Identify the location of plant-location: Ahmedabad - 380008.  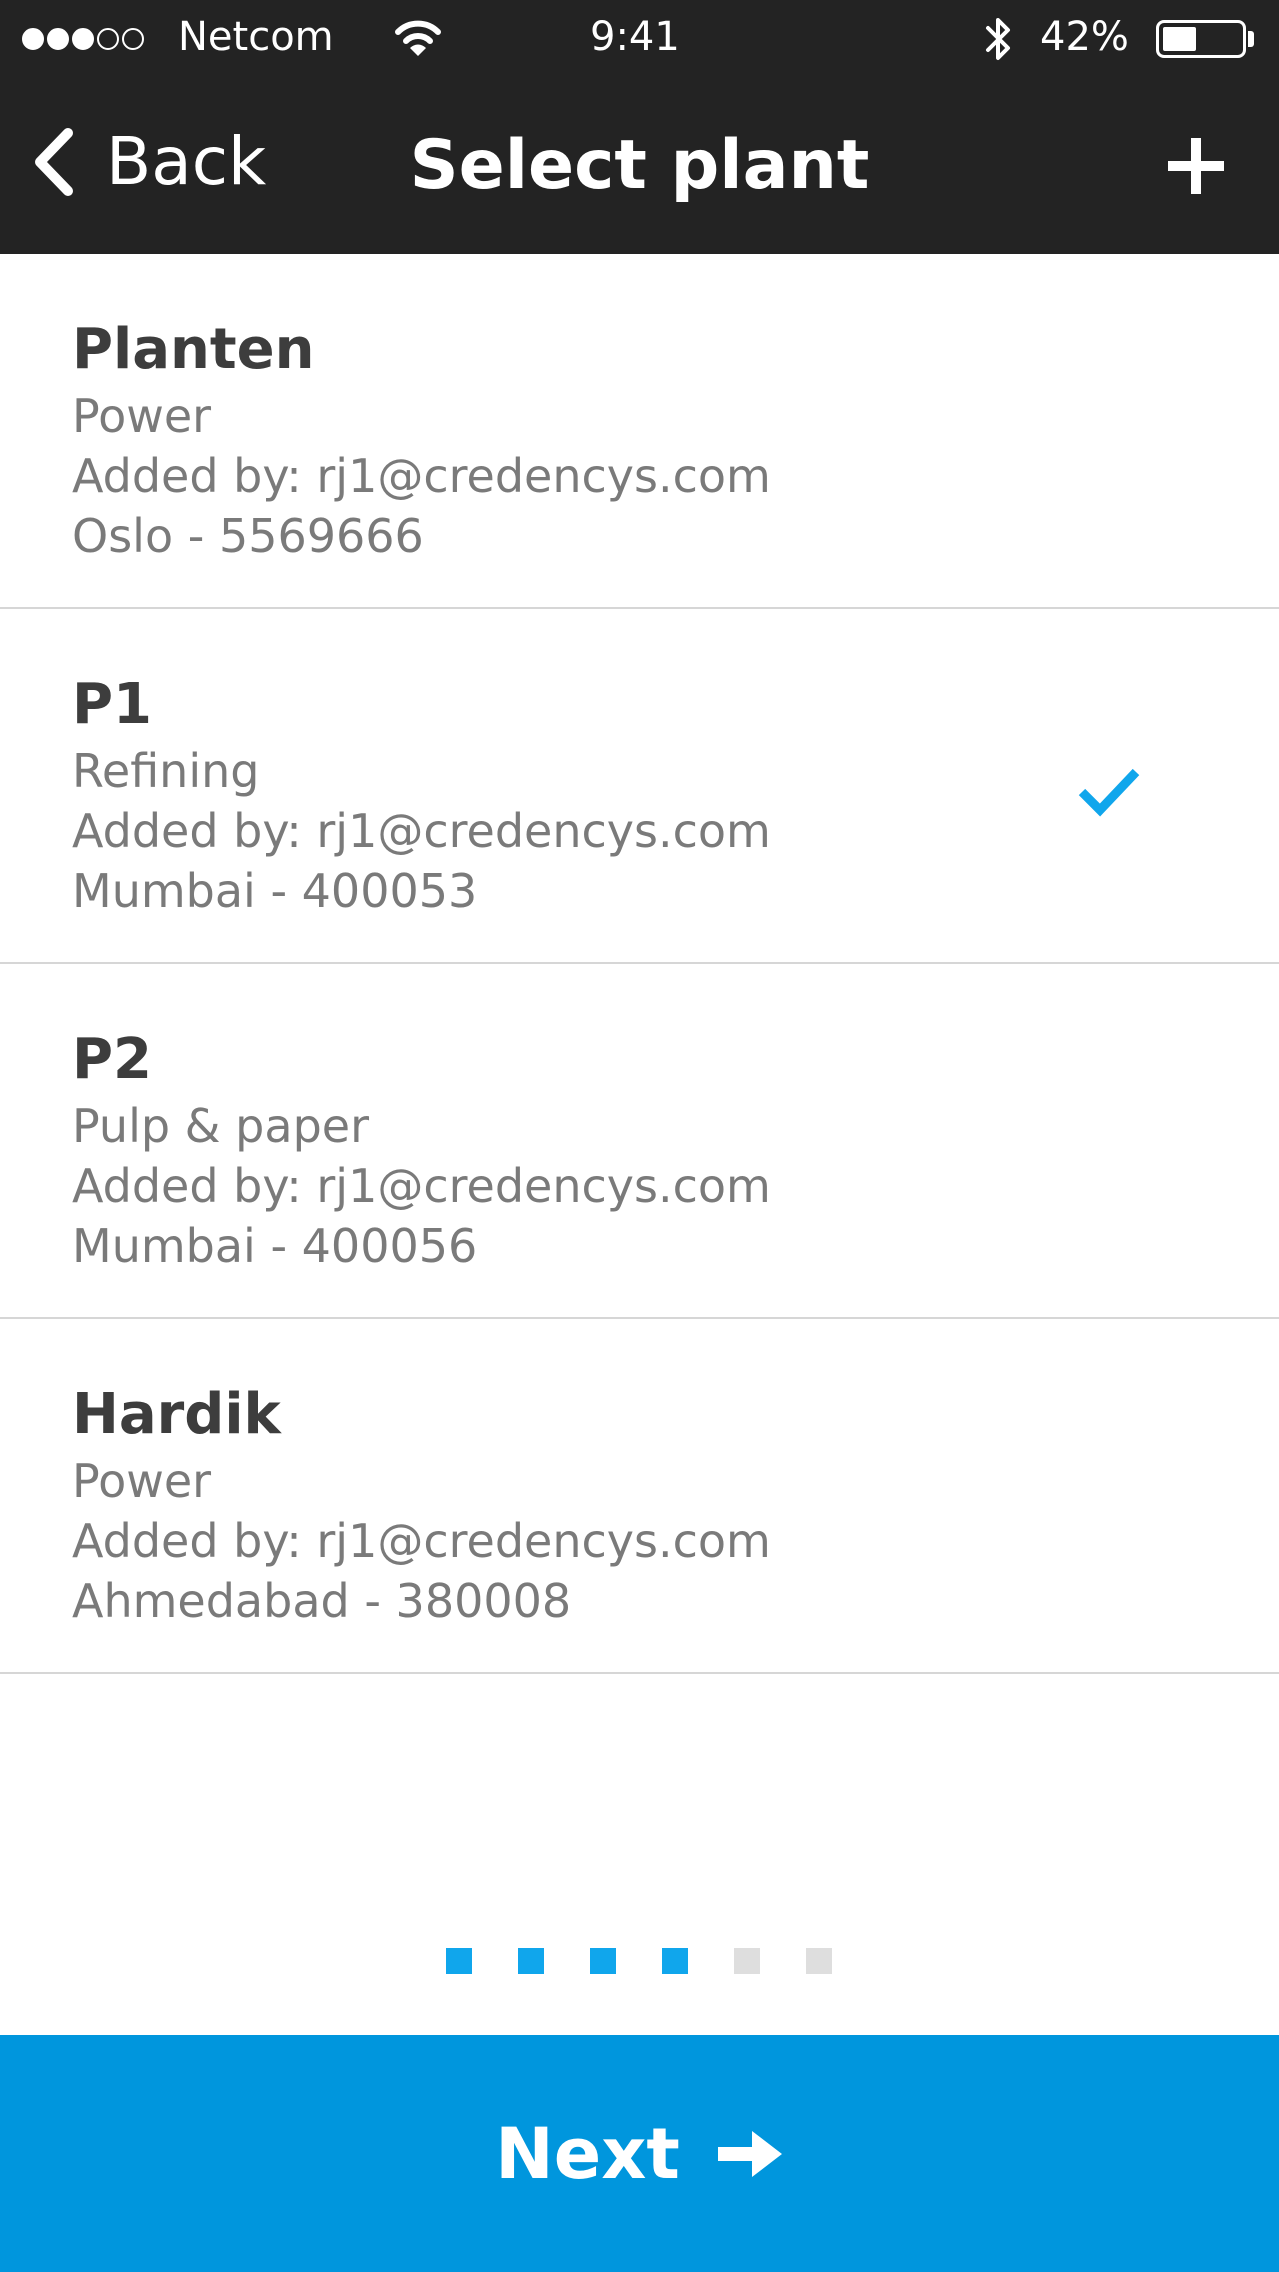
(322, 1601).